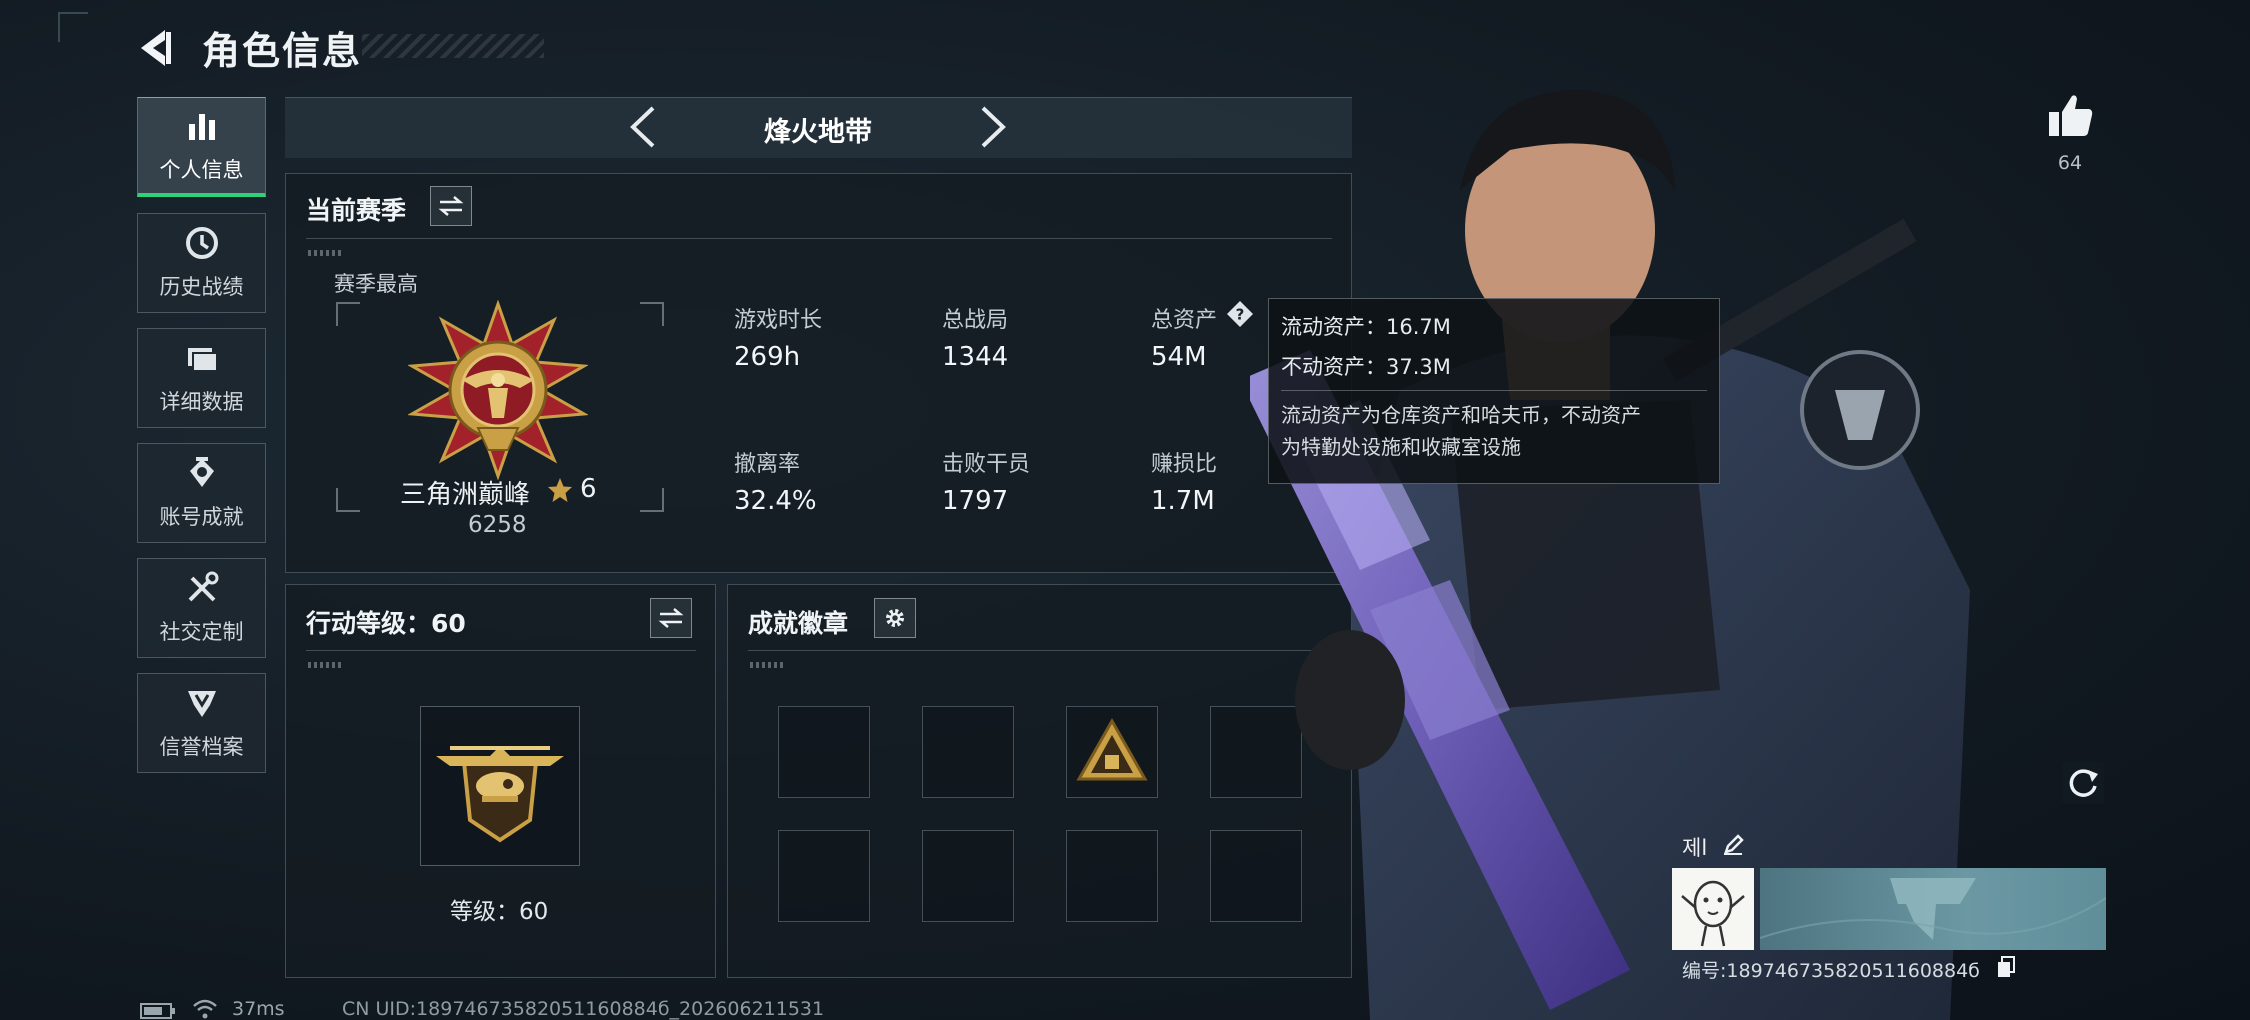  I want to click on sidebar-item-label: 账号成就, so click(201, 517).